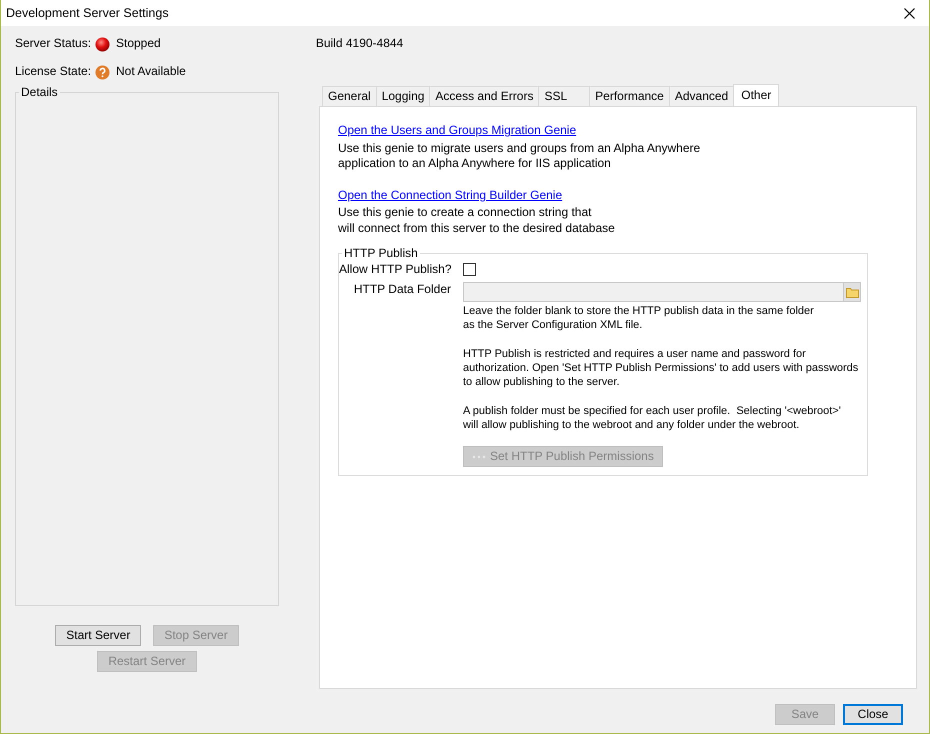 The height and width of the screenshot is (734, 930). I want to click on genie-link: Open the Connection String Builder Genie, so click(450, 196).